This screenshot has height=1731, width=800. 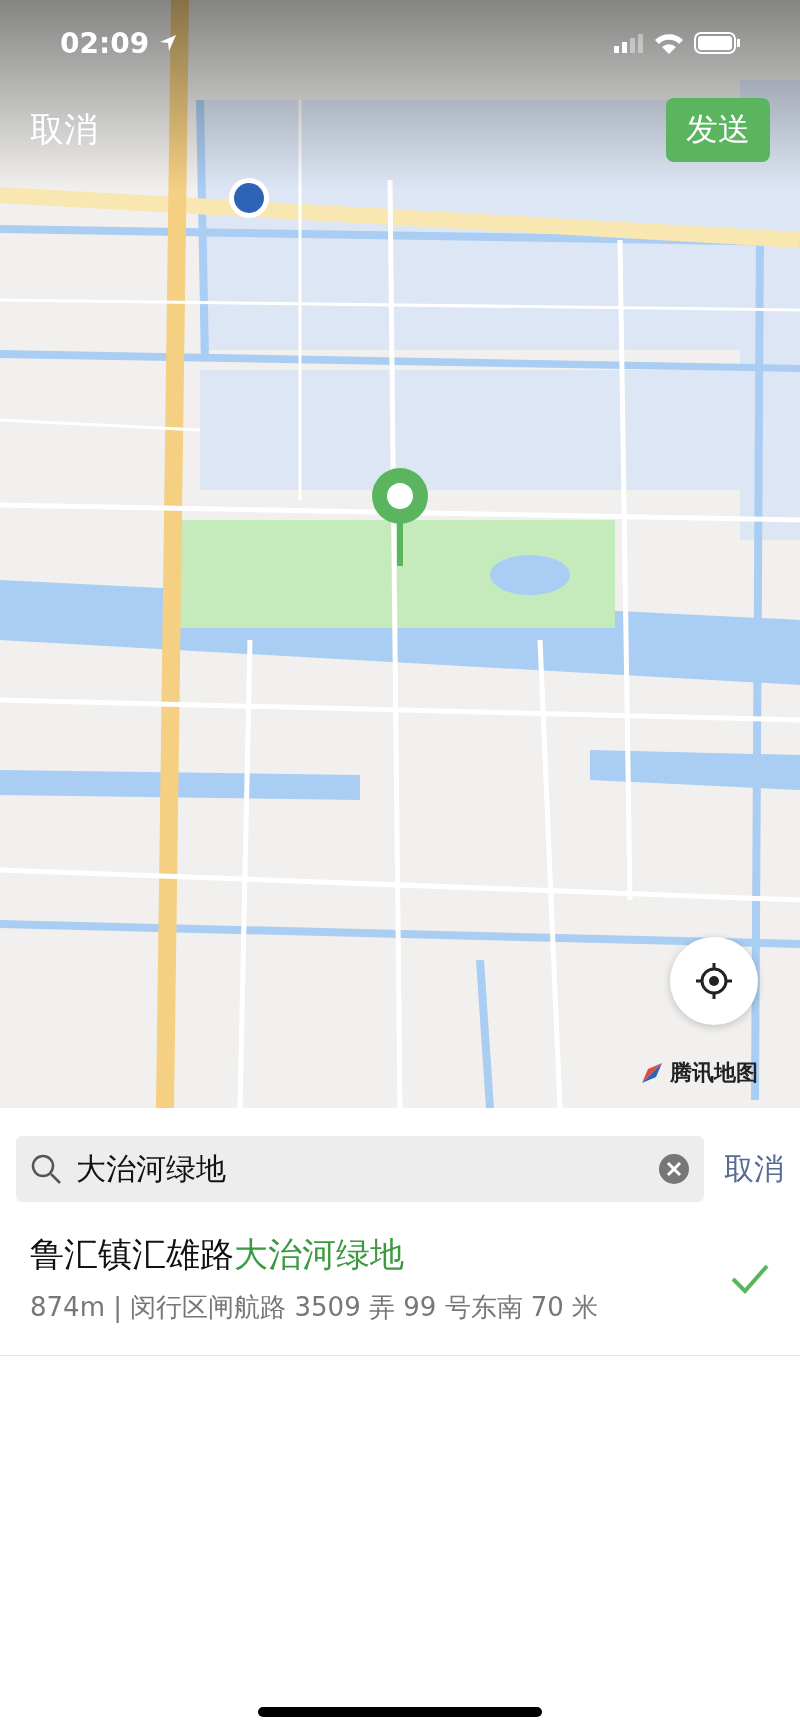 I want to click on location-arrow-icon, so click(x=168, y=43).